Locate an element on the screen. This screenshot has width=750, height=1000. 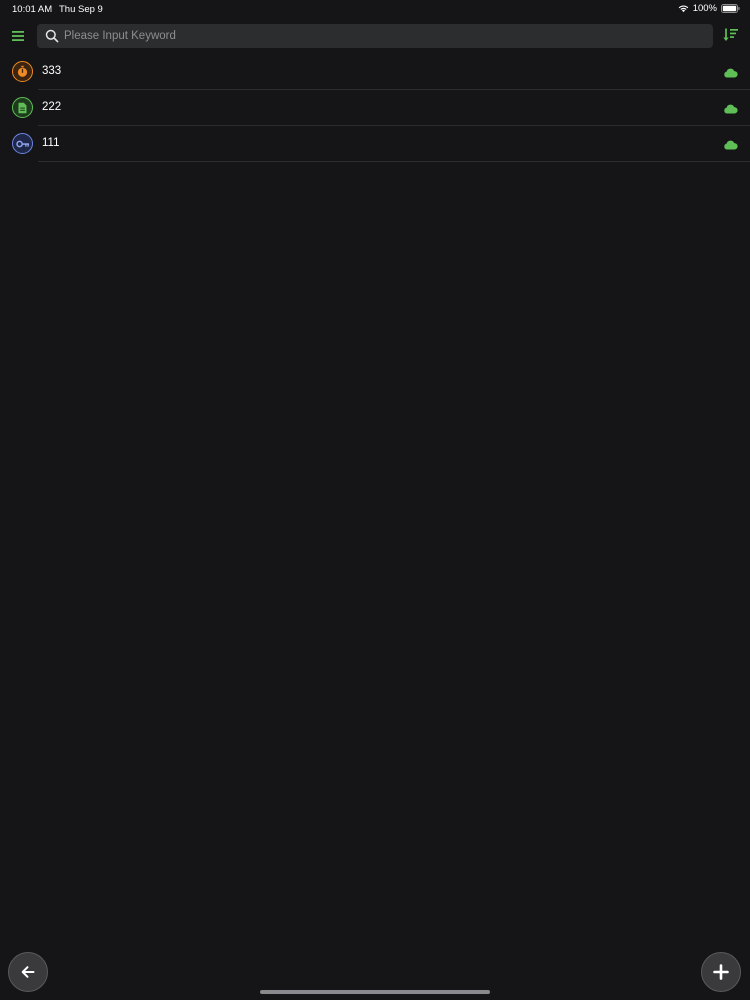
battery-icon is located at coordinates (730, 8).